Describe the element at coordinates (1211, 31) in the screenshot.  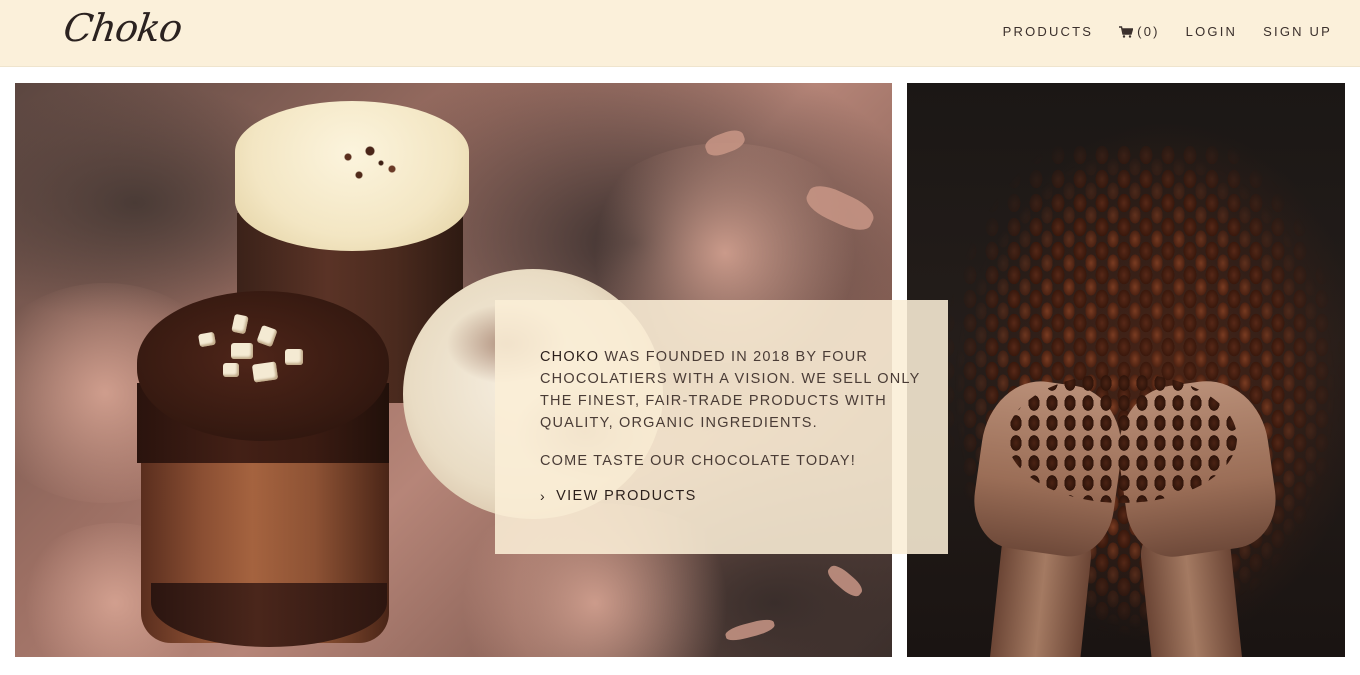
I see `nav-login-link: LOGIN` at that location.